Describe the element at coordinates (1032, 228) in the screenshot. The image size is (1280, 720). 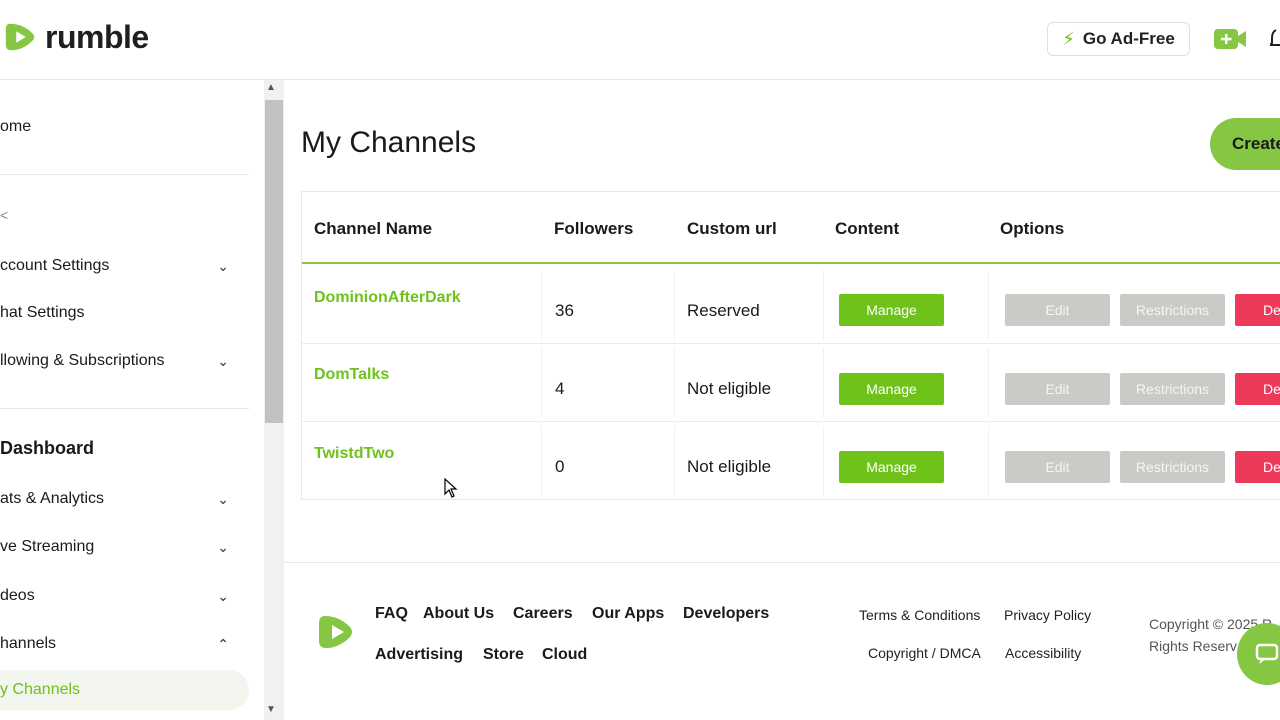
I see `column-header-options: Options` at that location.